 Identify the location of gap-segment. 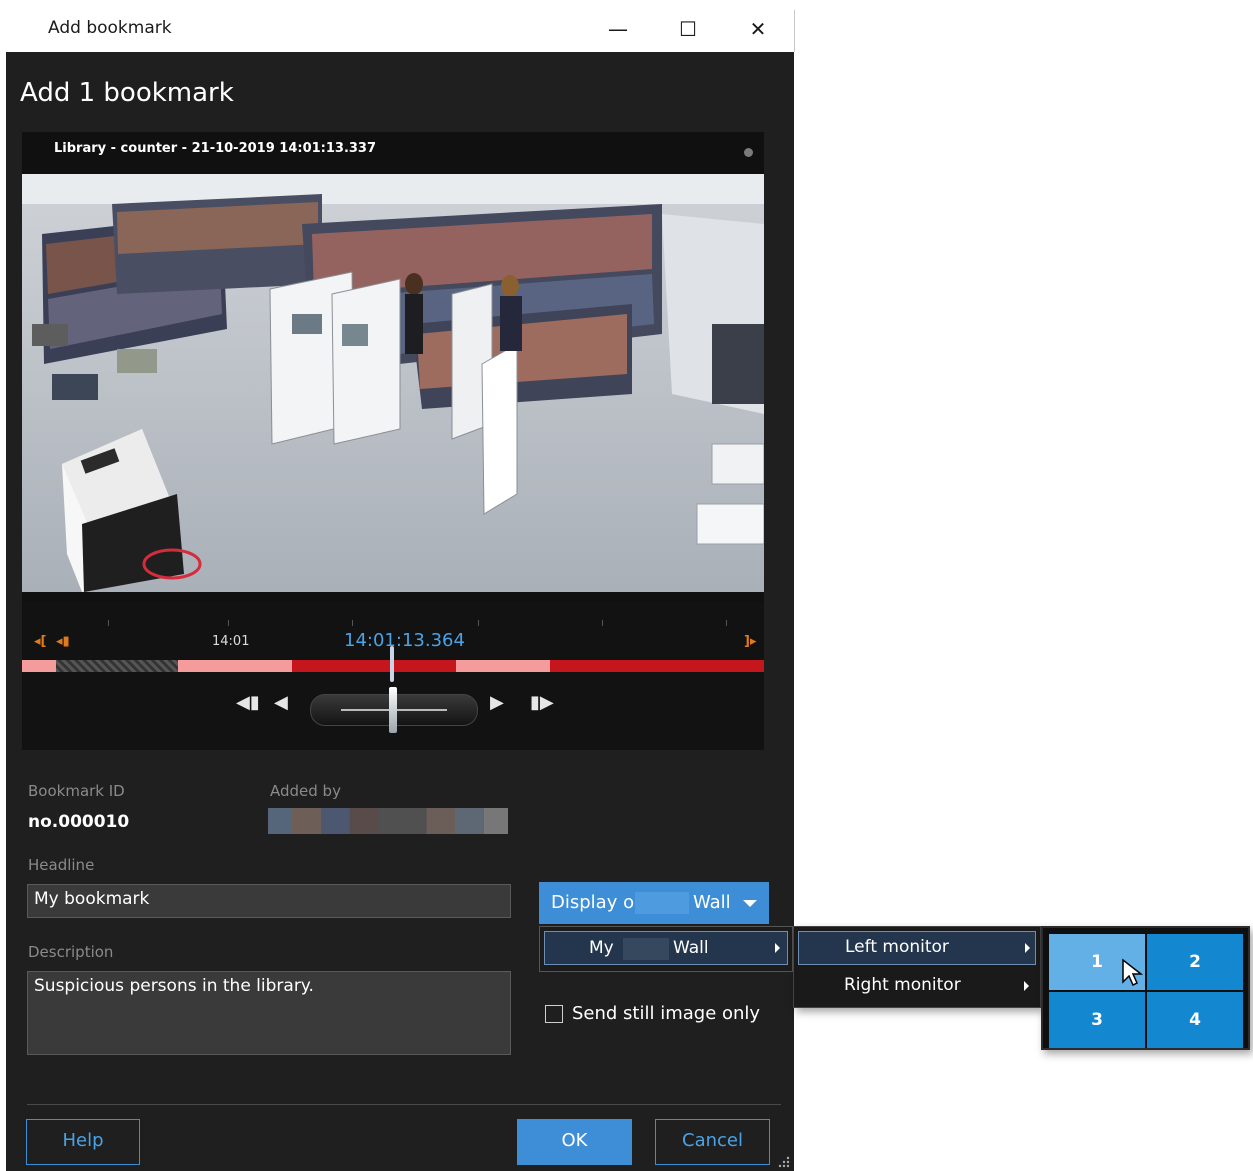
(117, 666).